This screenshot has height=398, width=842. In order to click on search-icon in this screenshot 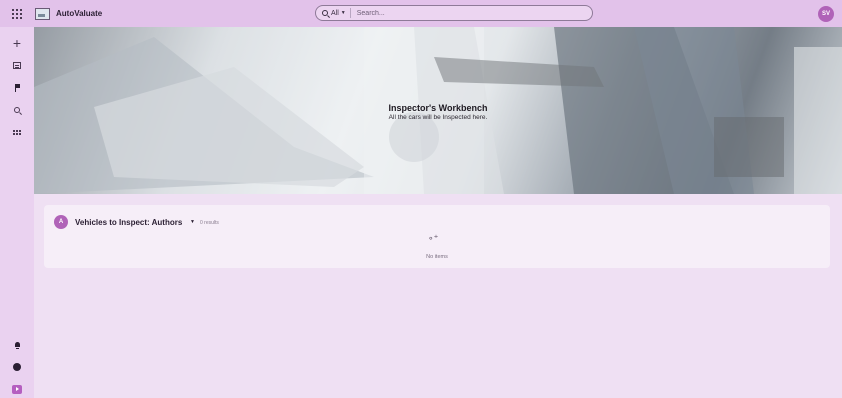, I will do `click(325, 13)`.